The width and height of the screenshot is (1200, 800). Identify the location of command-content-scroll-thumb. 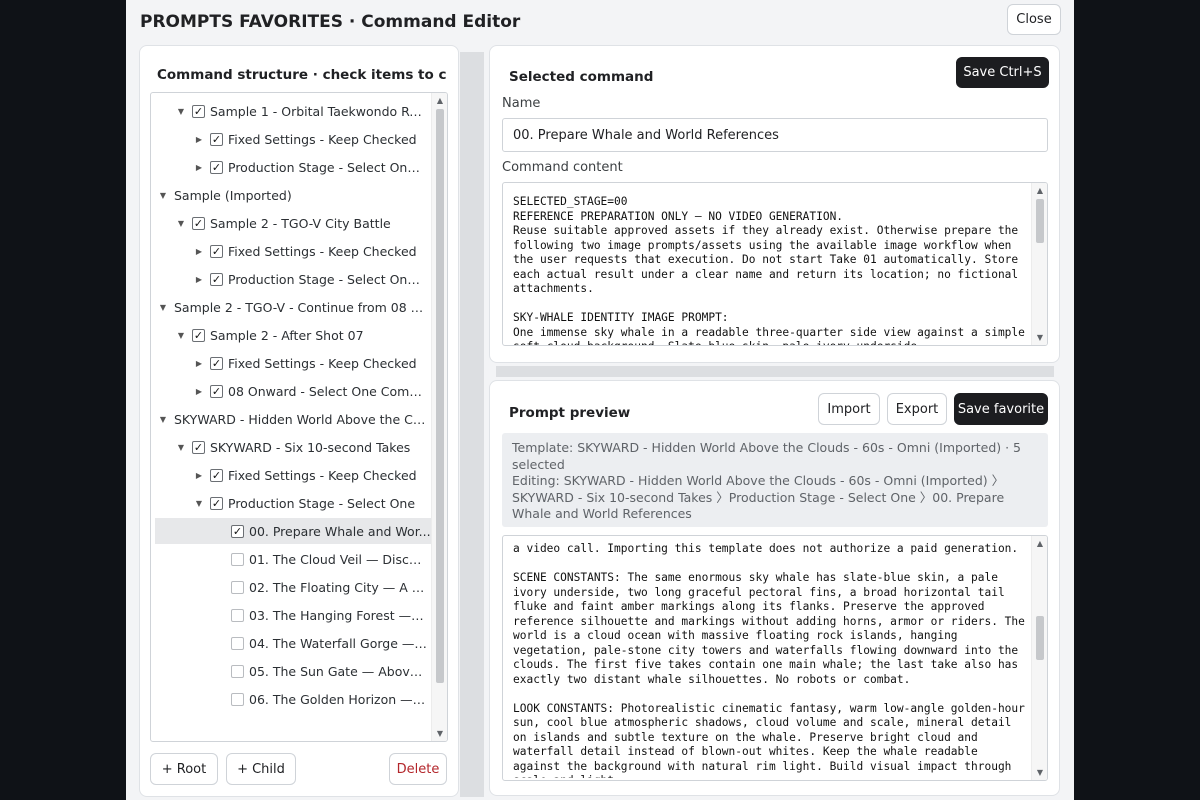
(1040, 221).